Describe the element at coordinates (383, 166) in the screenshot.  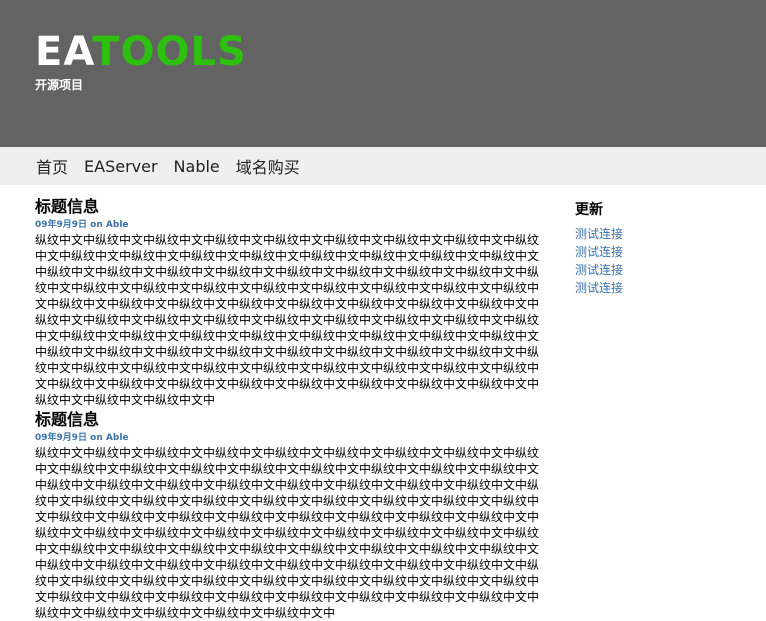
I see `main-nav: 首页 EAServer Nable 域名购买` at that location.